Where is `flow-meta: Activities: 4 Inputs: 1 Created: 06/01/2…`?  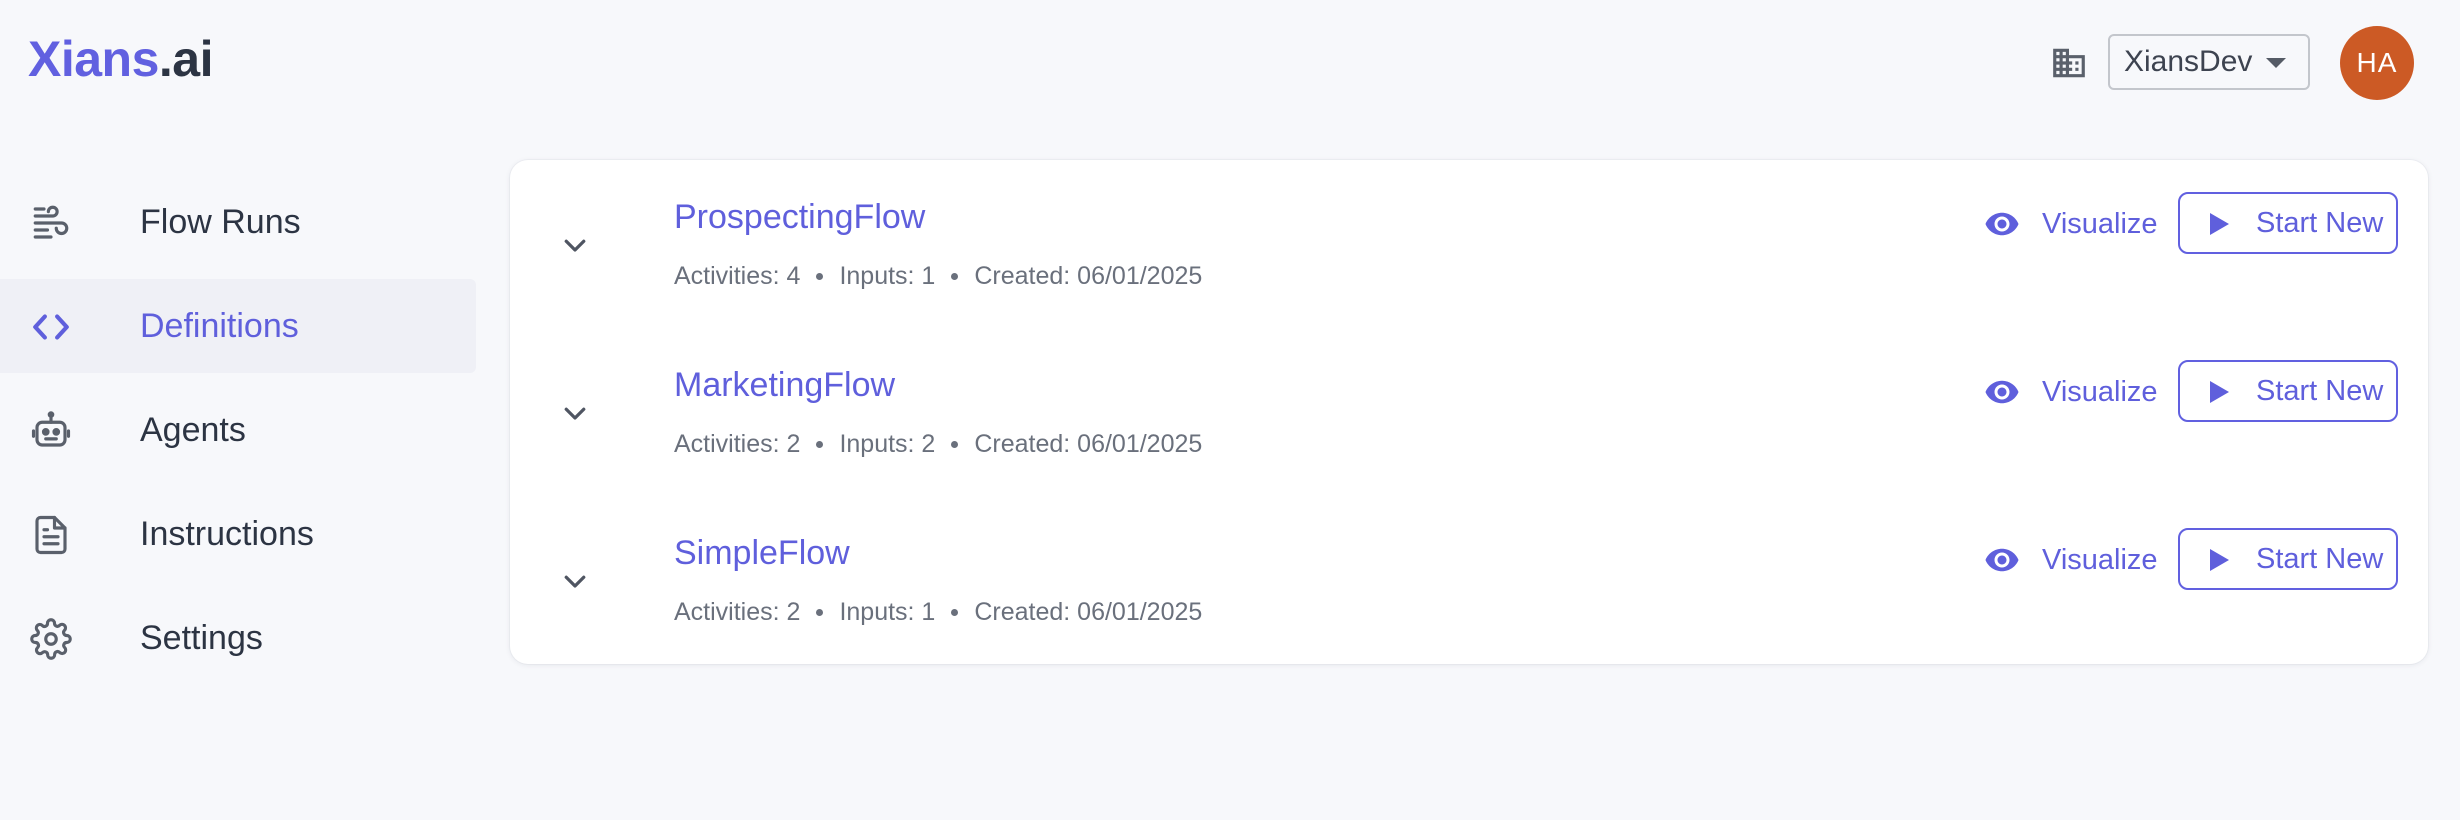 flow-meta: Activities: 4 Inputs: 1 Created: 06/01/2… is located at coordinates (938, 276).